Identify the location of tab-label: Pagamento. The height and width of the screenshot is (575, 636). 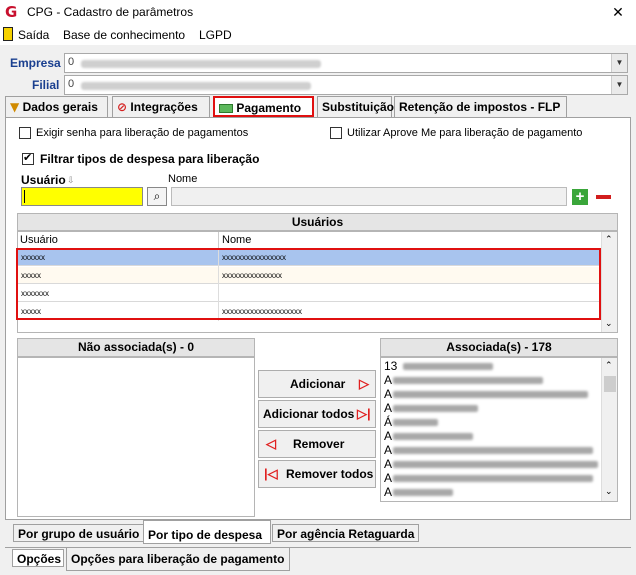
(269, 108).